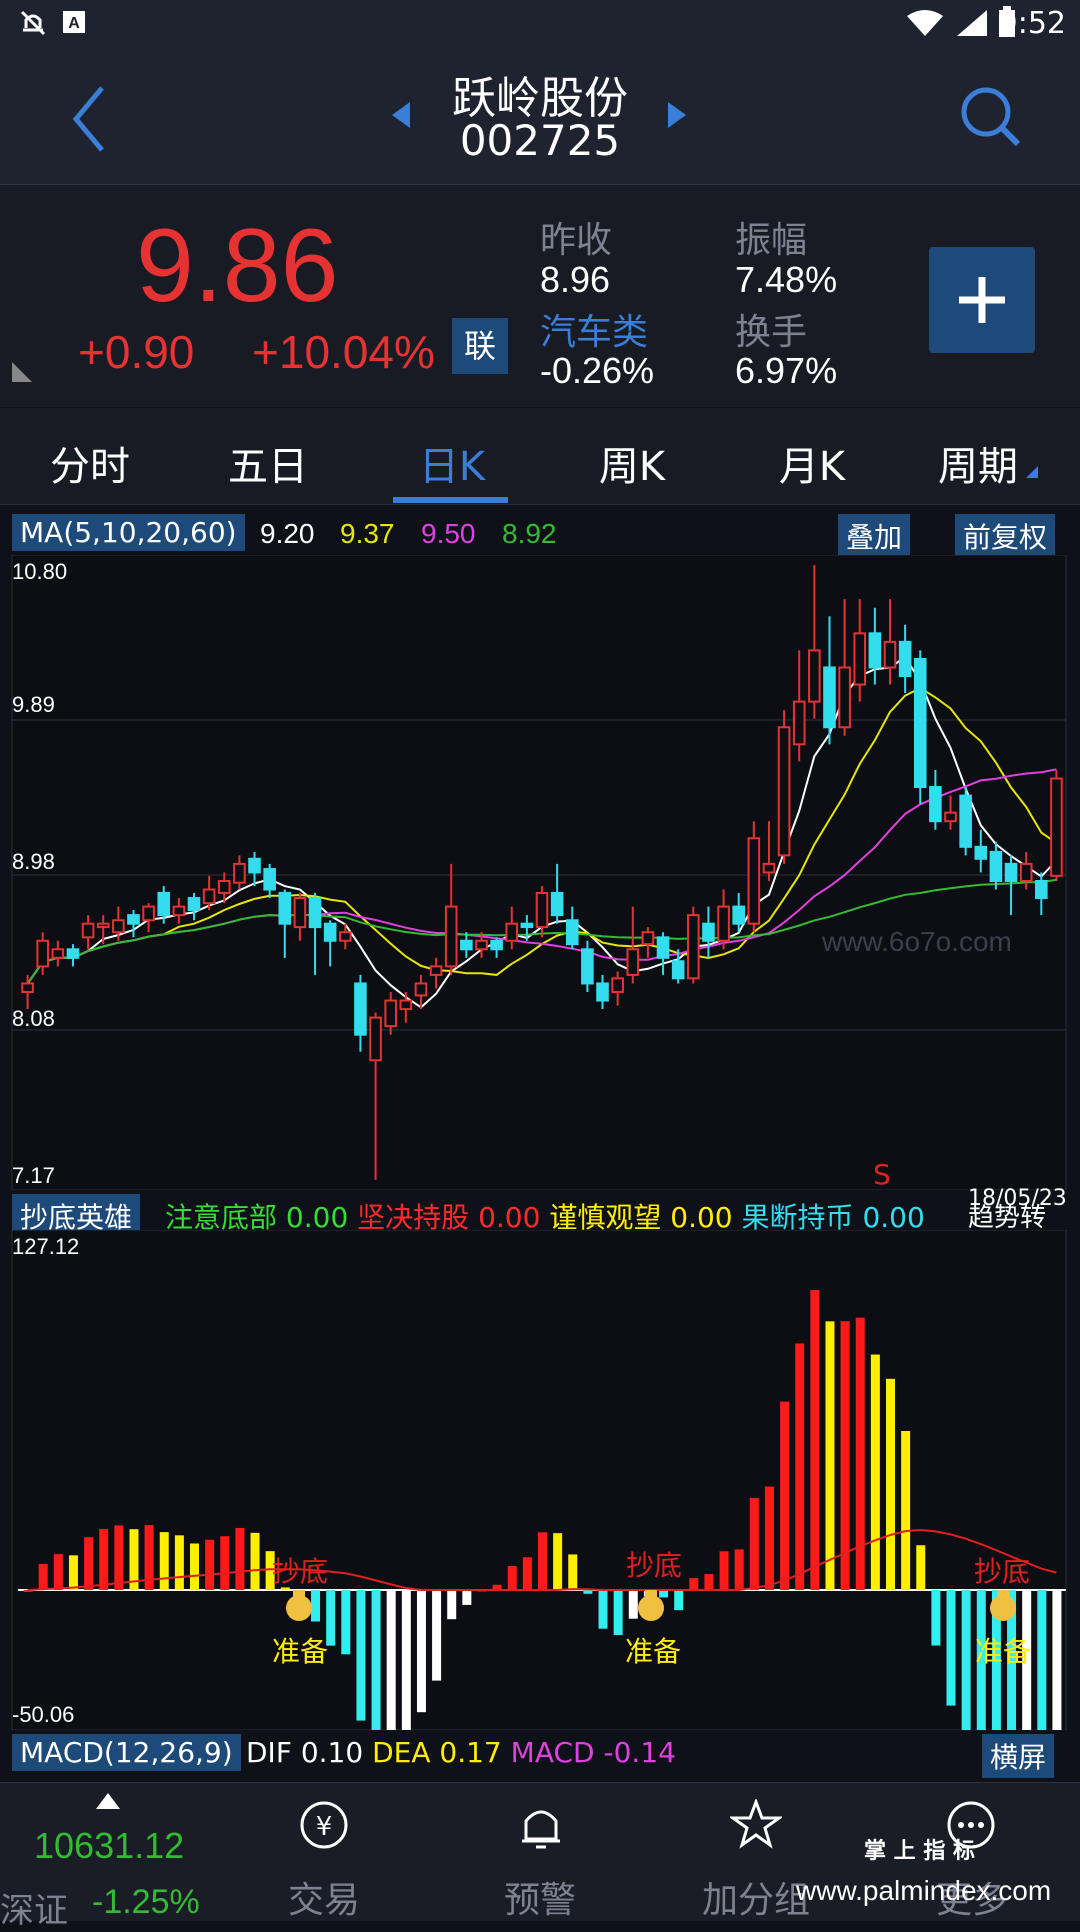  Describe the element at coordinates (882, 1174) in the screenshot. I see `s-marker: S` at that location.